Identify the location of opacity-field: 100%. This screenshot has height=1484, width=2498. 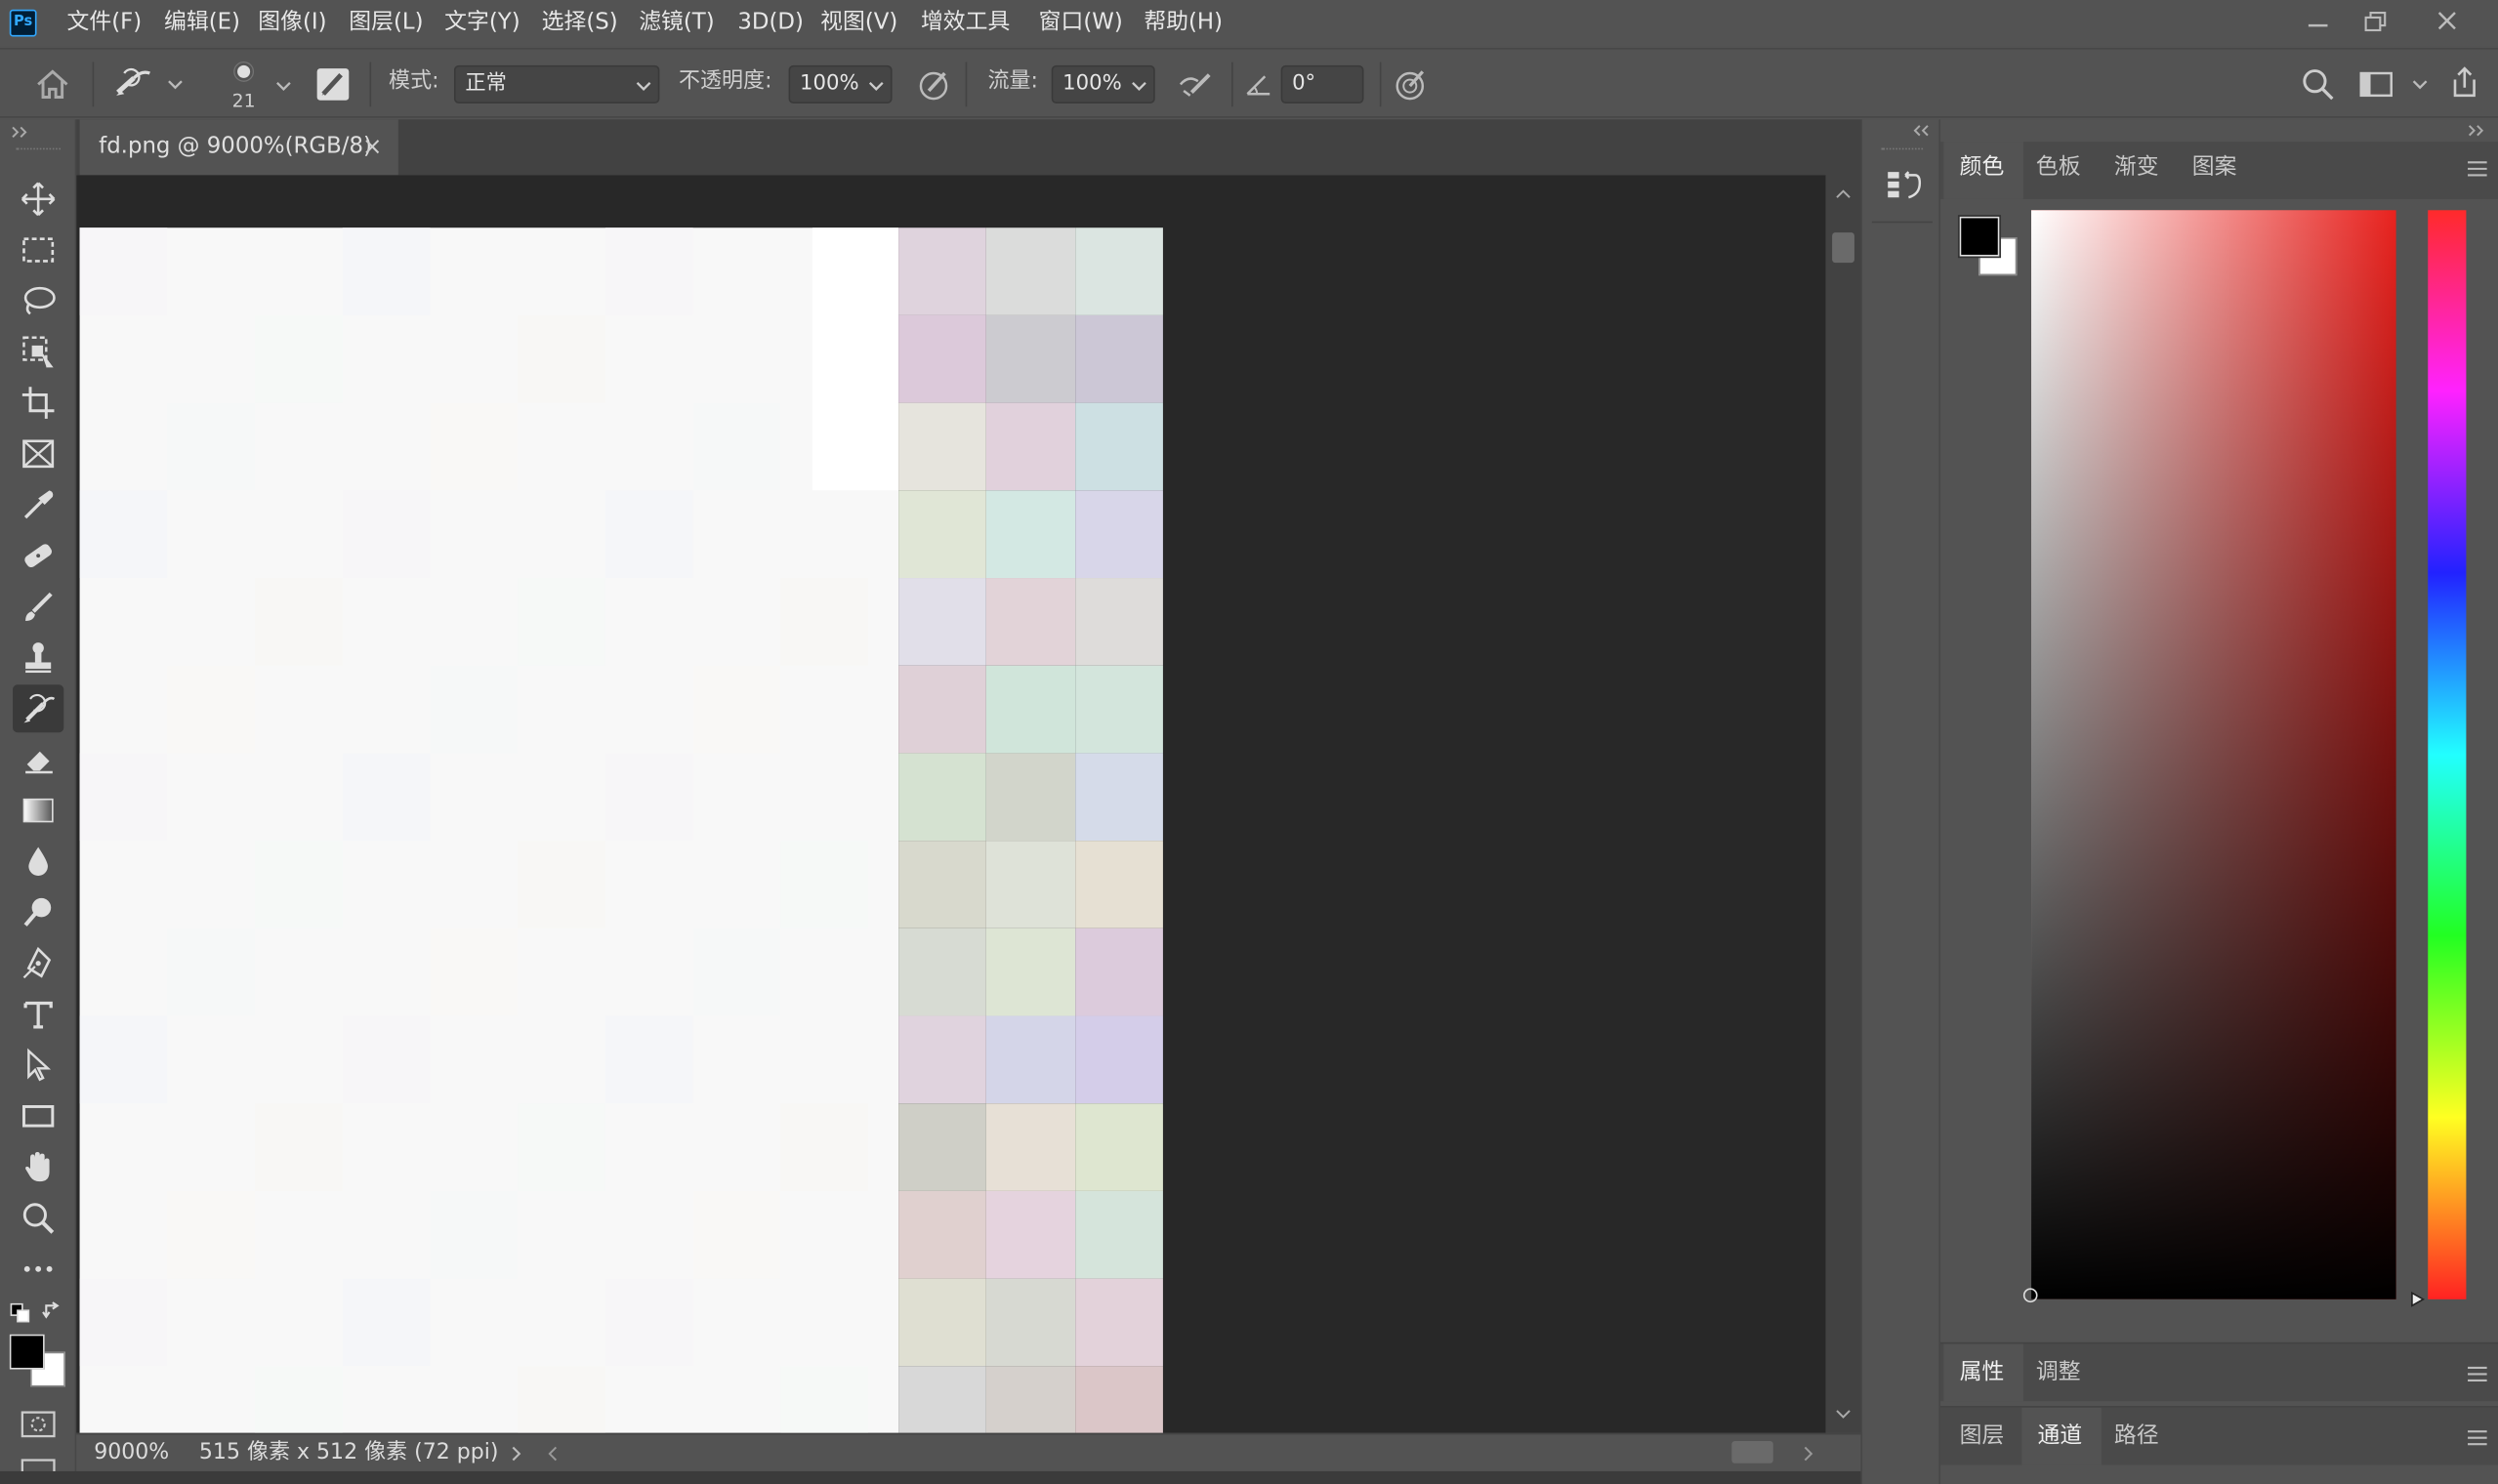
(840, 84).